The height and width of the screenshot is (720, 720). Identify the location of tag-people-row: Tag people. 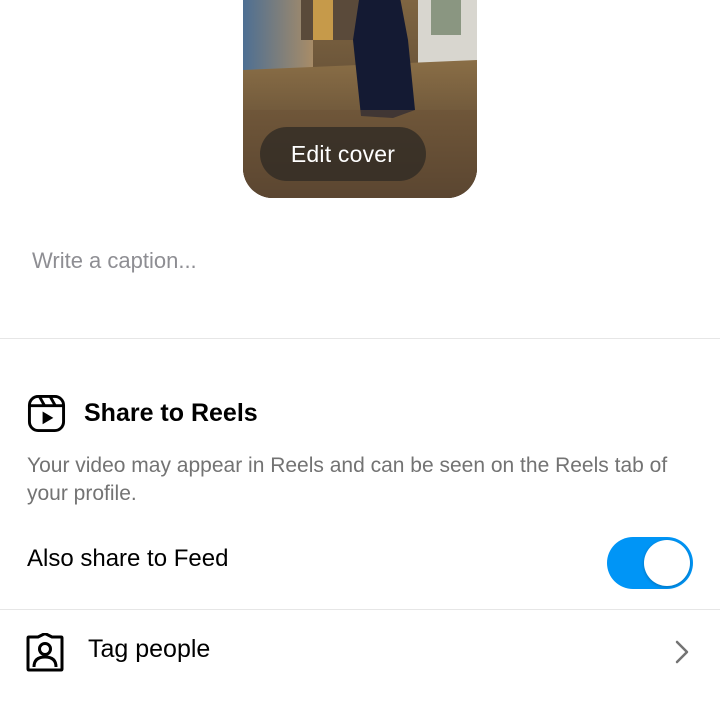
(360, 652).